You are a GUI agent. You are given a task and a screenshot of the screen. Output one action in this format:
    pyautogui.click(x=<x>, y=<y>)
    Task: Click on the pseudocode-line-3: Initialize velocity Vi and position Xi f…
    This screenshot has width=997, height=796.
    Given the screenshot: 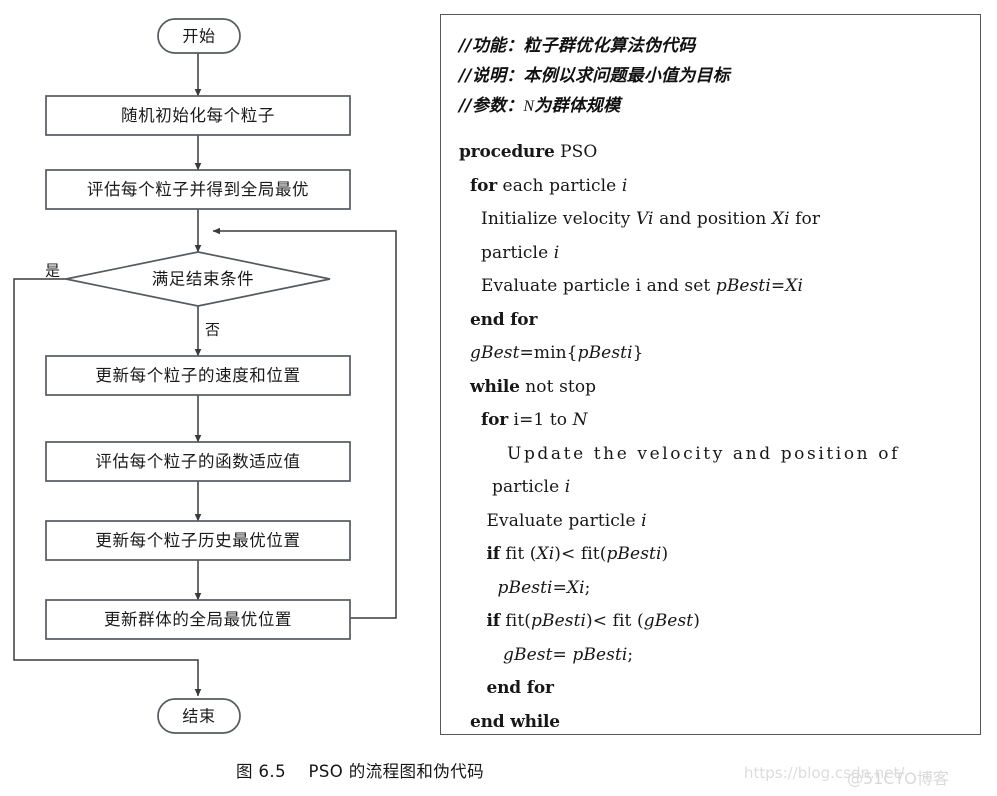 What is the action you would take?
    pyautogui.click(x=640, y=219)
    